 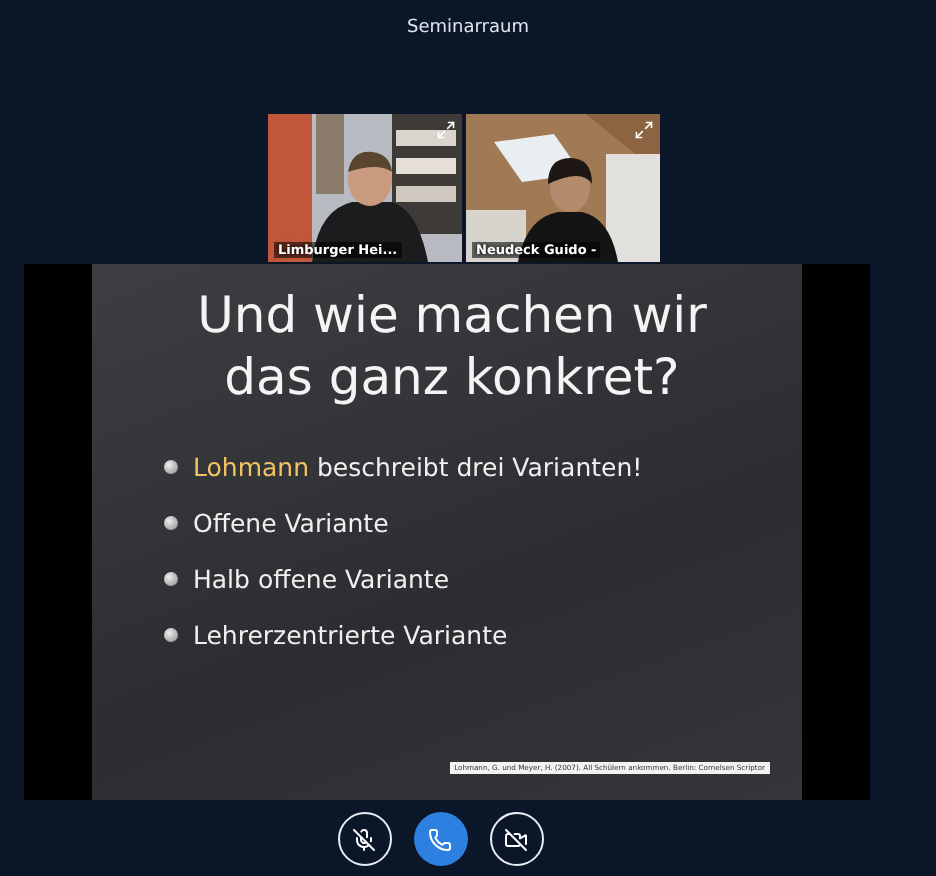 I want to click on slide-title: das ganz konkret?, so click(x=452, y=377).